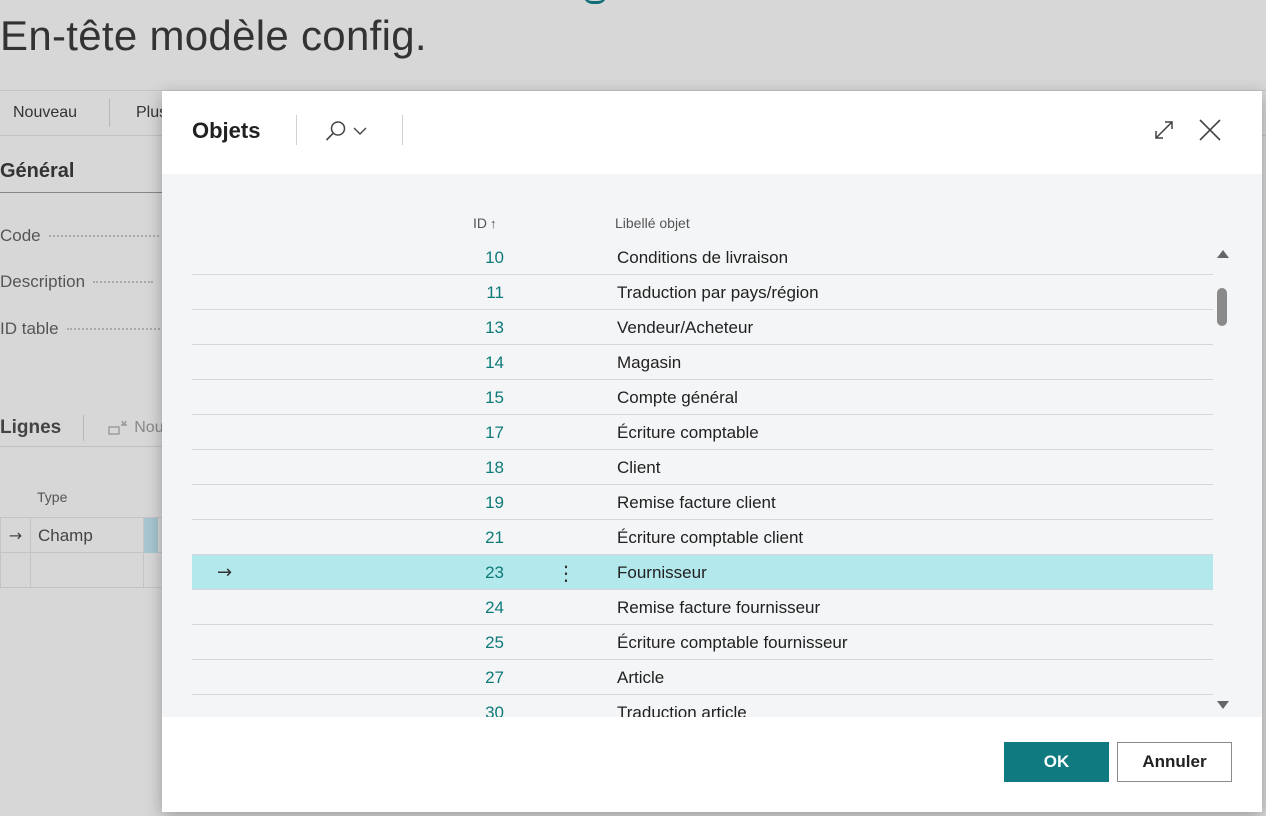 This screenshot has height=816, width=1266. I want to click on table-row: 18 Client, so click(702, 467).